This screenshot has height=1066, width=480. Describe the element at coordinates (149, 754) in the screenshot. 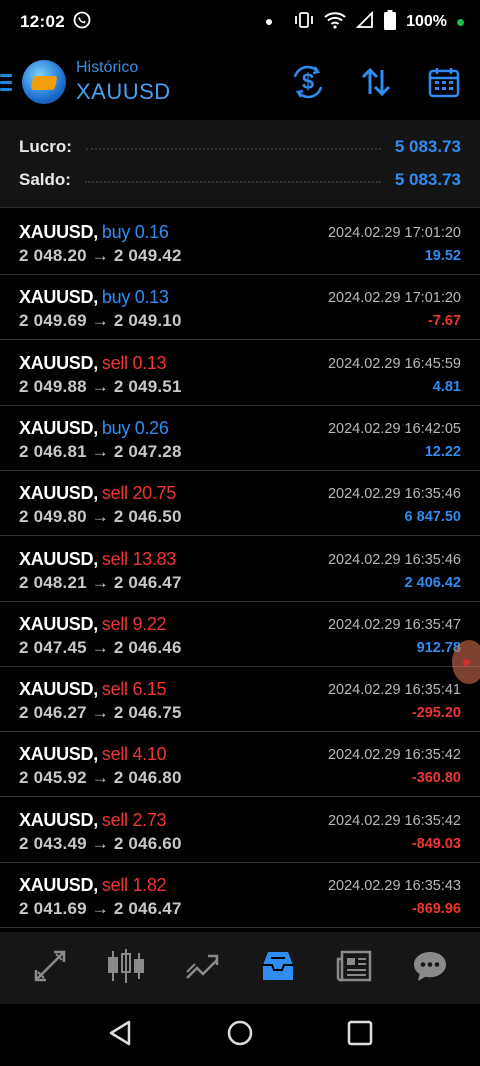

I see `trade-volume: 4.10` at that location.